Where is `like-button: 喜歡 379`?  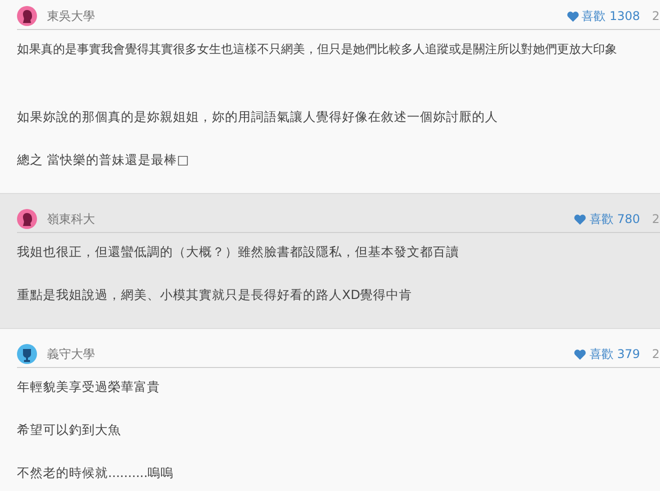 like-button: 喜歡 379 is located at coordinates (607, 354).